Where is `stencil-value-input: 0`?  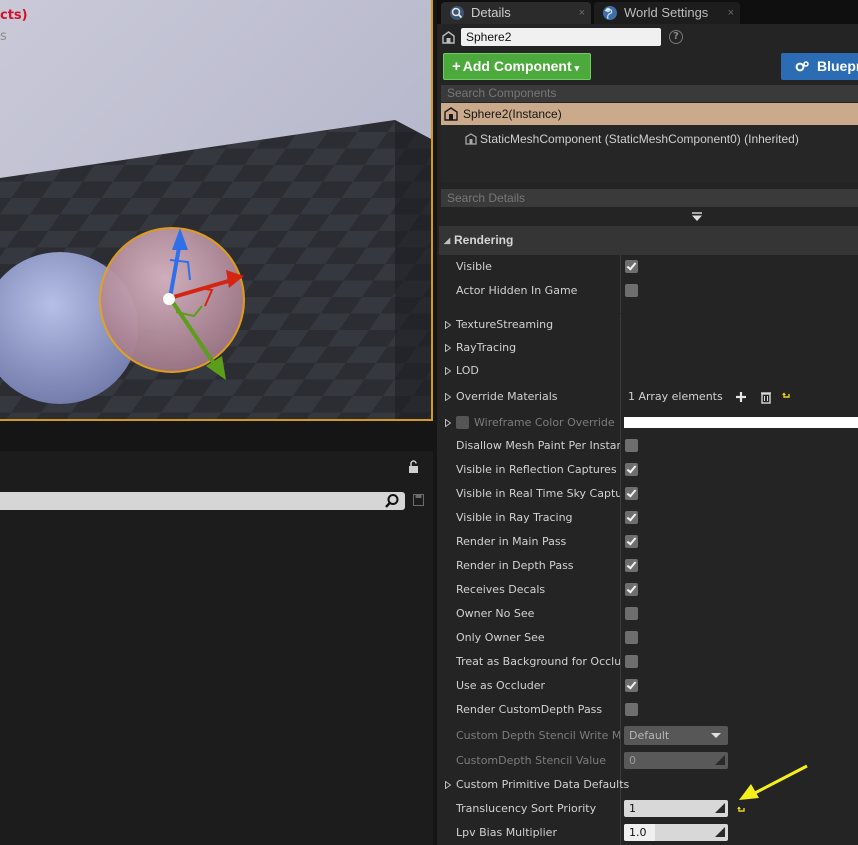
stencil-value-input: 0 is located at coordinates (676, 760).